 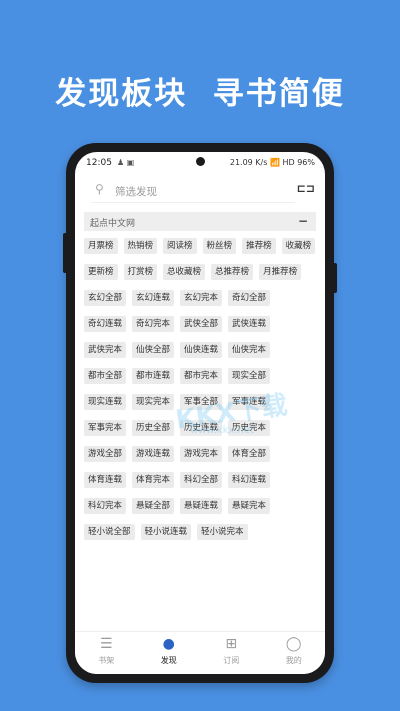 I want to click on signal-icon: 📶, so click(x=274, y=162).